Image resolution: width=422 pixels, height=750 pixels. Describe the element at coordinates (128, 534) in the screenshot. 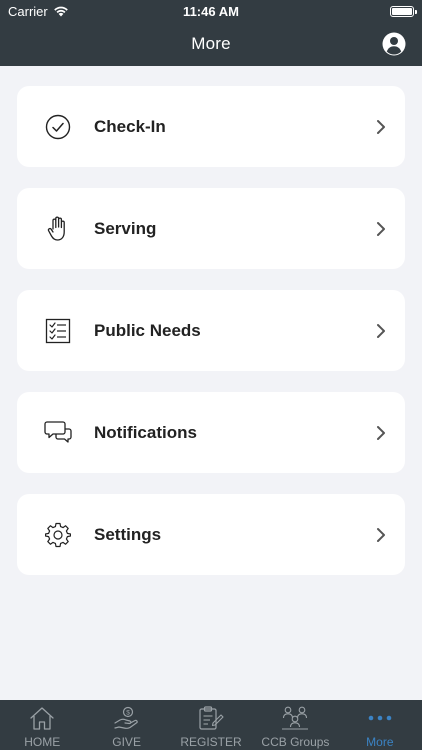

I see `menu-item-label: Settings` at that location.